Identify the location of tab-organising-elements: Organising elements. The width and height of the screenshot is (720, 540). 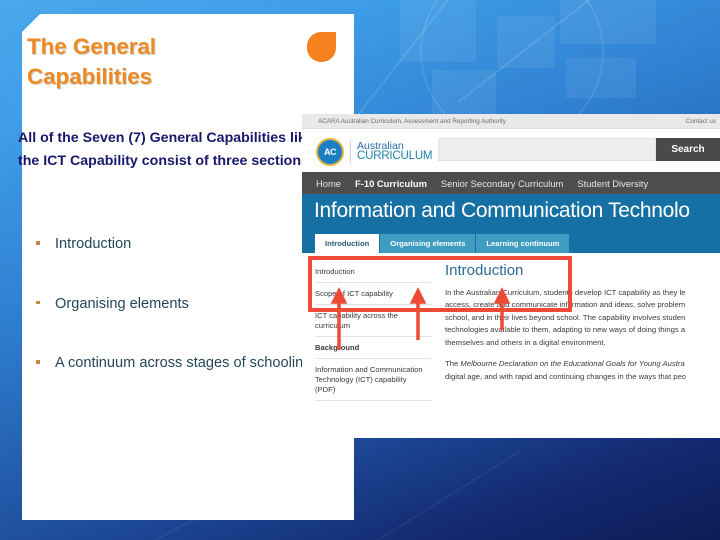
(428, 243).